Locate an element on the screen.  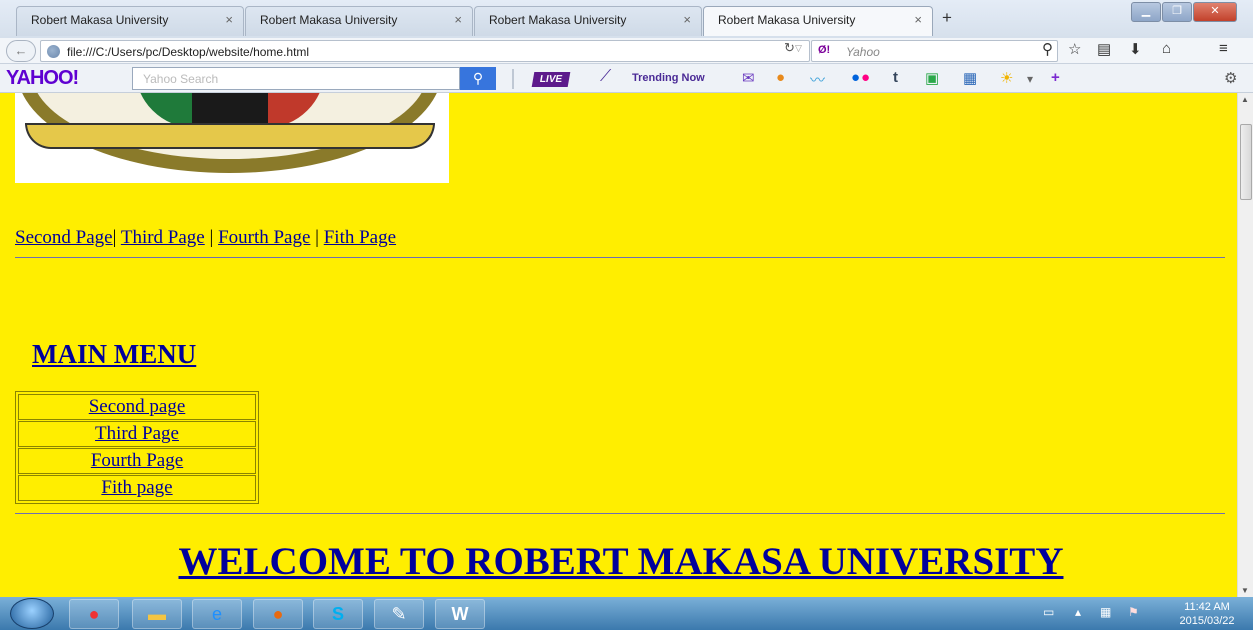
download-icon: ⬇ is located at coordinates (1135, 49).